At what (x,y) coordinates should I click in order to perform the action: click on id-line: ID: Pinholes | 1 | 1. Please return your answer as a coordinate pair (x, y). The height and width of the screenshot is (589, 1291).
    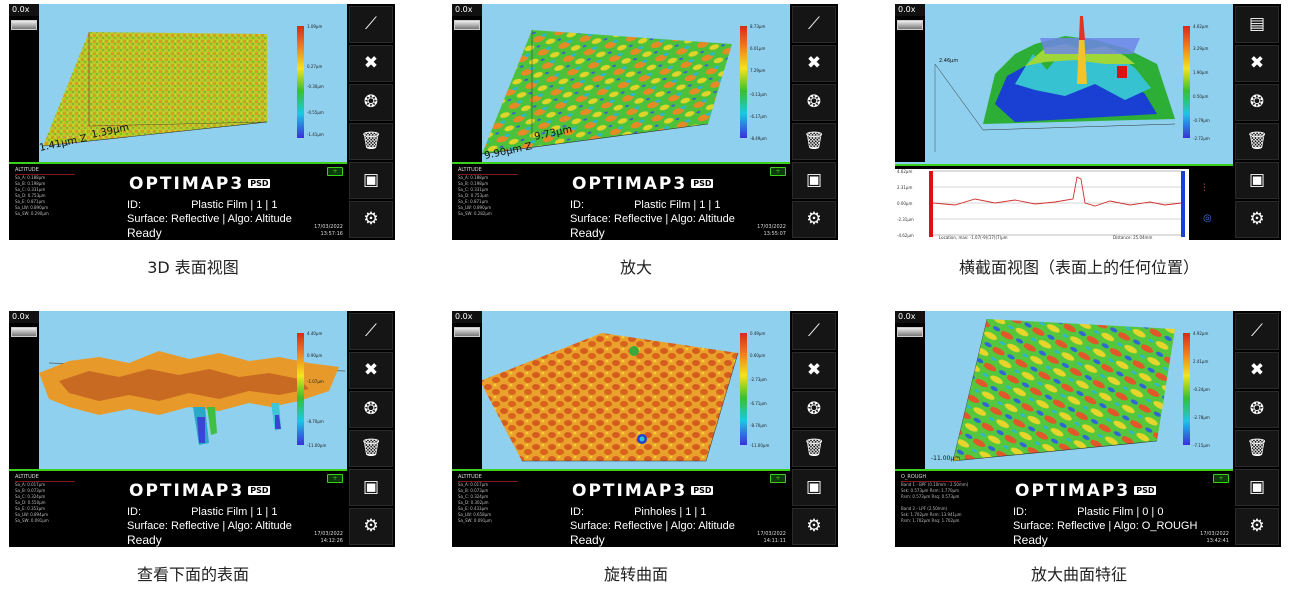
    Looking at the image, I should click on (638, 512).